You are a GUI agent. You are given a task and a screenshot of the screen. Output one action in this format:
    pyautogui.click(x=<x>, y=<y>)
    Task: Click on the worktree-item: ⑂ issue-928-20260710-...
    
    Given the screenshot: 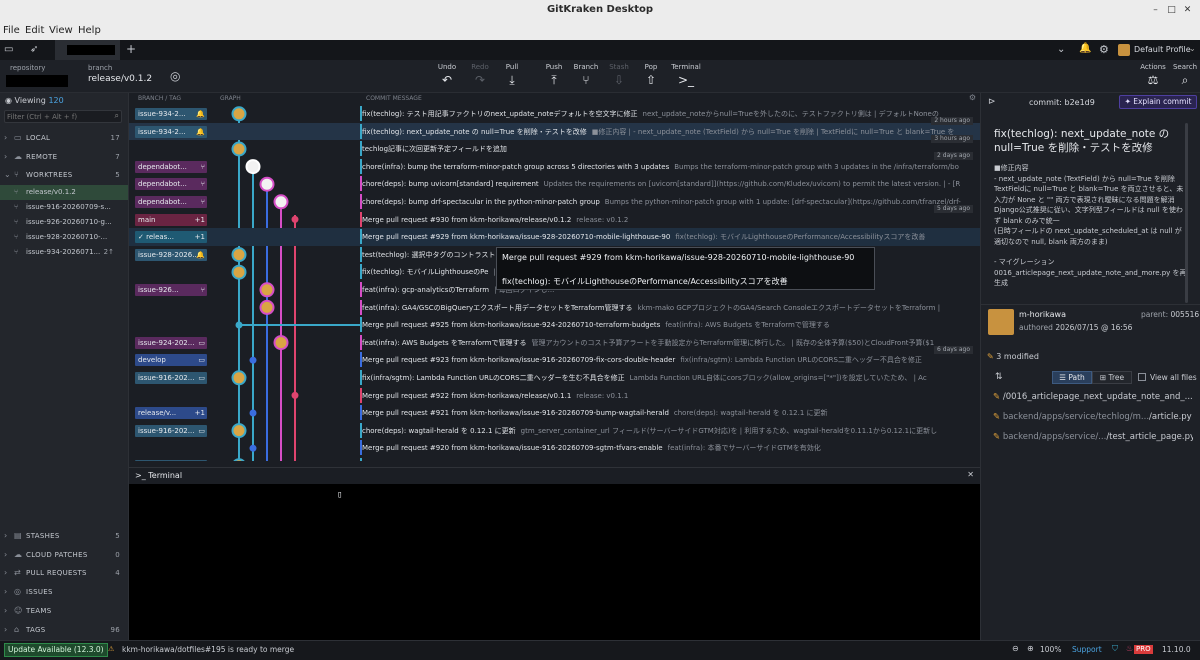 What is the action you would take?
    pyautogui.click(x=64, y=237)
    